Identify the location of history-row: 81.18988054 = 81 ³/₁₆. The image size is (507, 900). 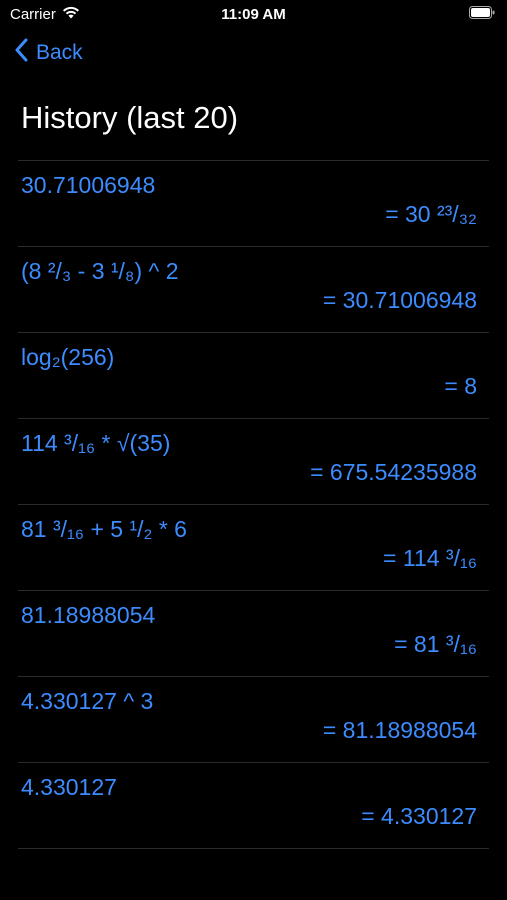
(253, 633).